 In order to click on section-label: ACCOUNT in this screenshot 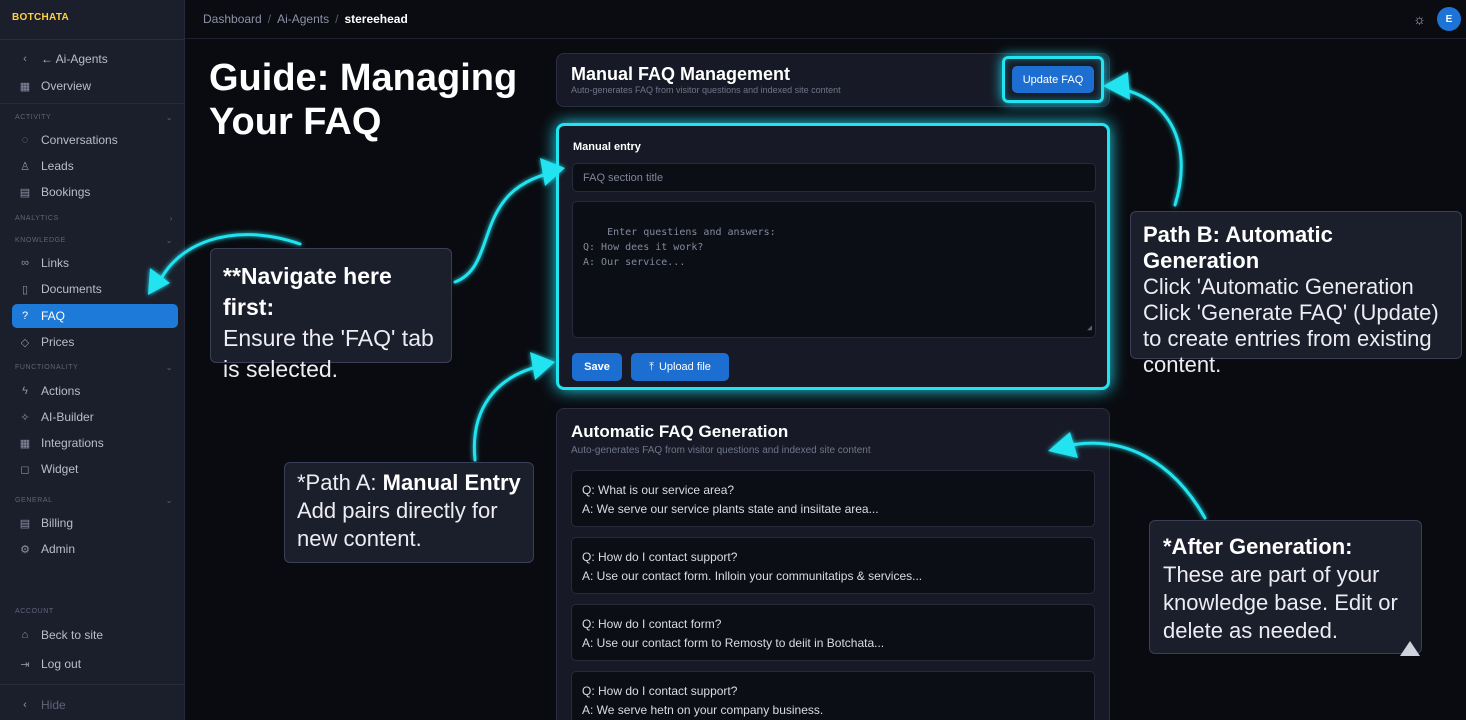, I will do `click(34, 611)`.